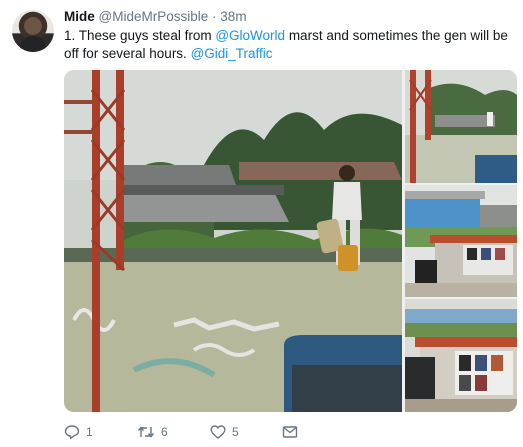  Describe the element at coordinates (250, 35) in the screenshot. I see `mention-gloworld: @GloWorld` at that location.